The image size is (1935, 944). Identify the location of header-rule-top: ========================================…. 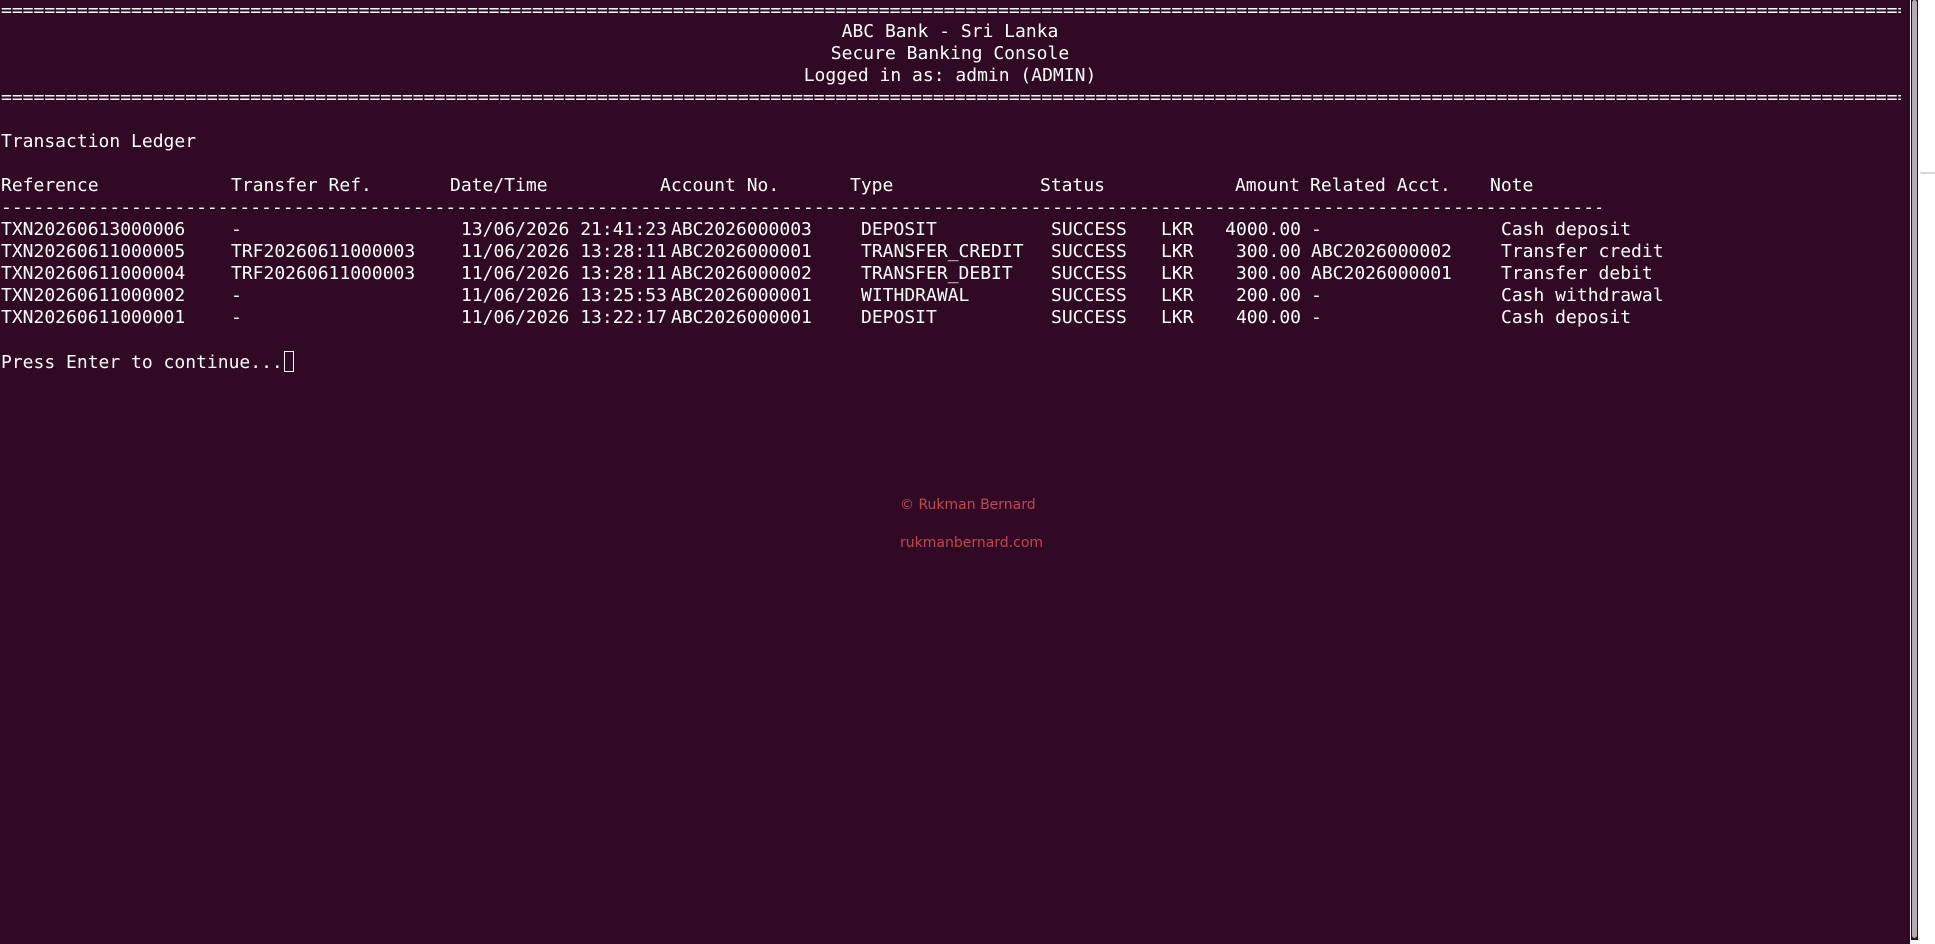
(951, 10).